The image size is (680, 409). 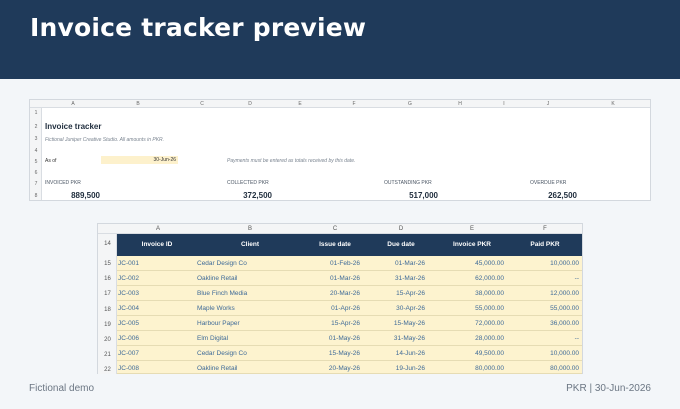 I want to click on kpi-collected-value: 372,500, so click(x=257, y=195).